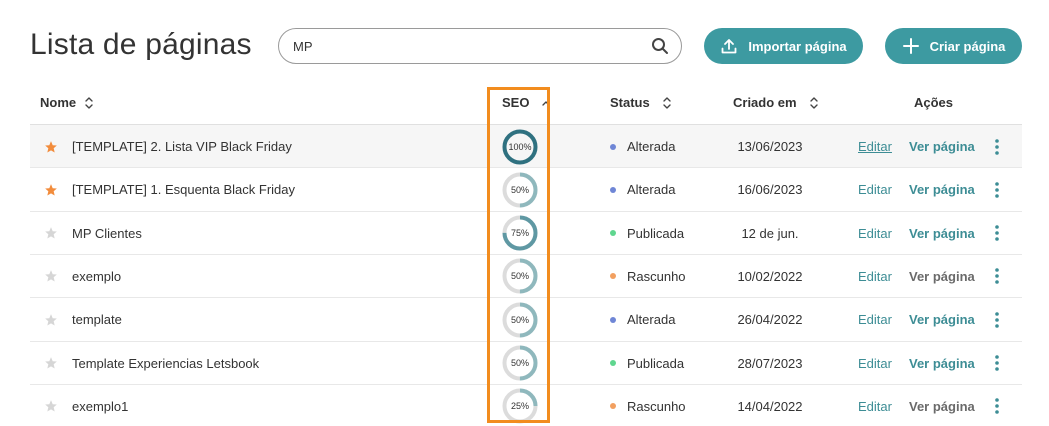  I want to click on seo-score-label: 75%, so click(520, 233).